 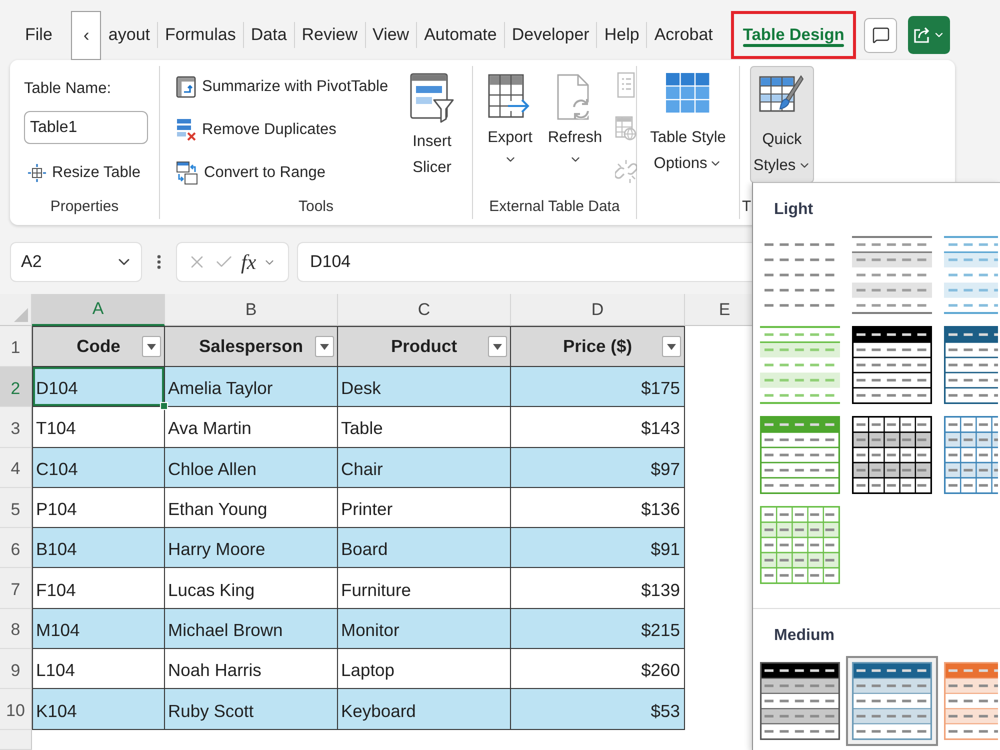 I want to click on table-cell: Board, so click(x=424, y=548).